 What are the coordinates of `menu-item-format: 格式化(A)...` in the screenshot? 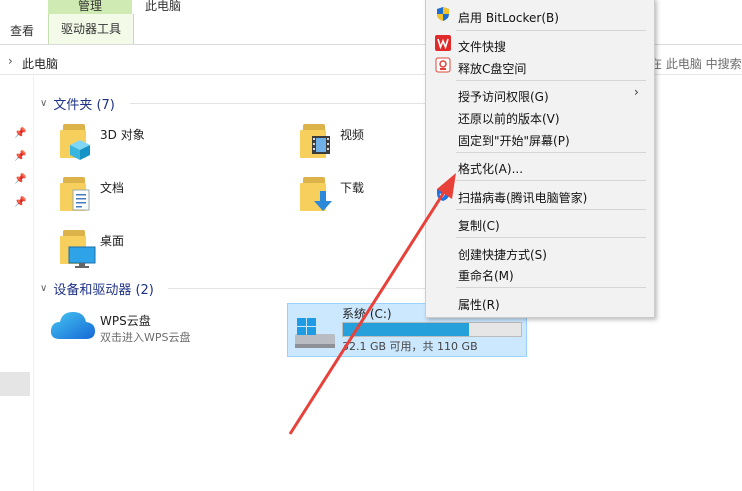 It's located at (490, 168).